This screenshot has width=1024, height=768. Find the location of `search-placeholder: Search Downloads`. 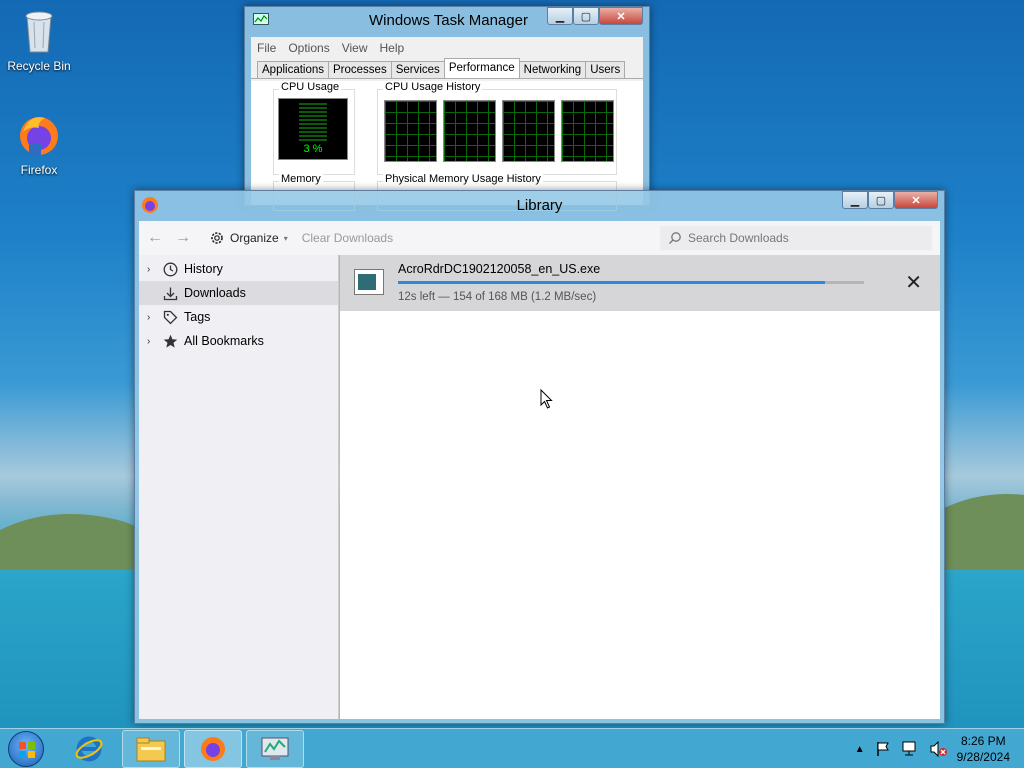

search-placeholder: Search Downloads is located at coordinates (738, 238).